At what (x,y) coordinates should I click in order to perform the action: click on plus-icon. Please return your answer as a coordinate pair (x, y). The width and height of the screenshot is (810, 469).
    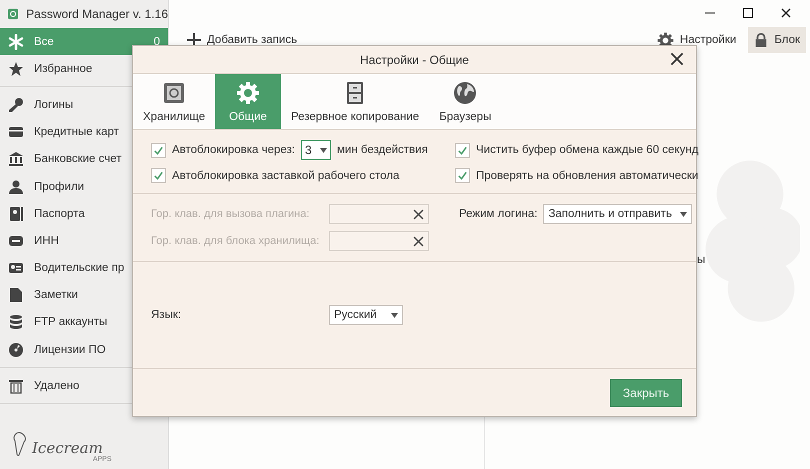
    Looking at the image, I should click on (194, 40).